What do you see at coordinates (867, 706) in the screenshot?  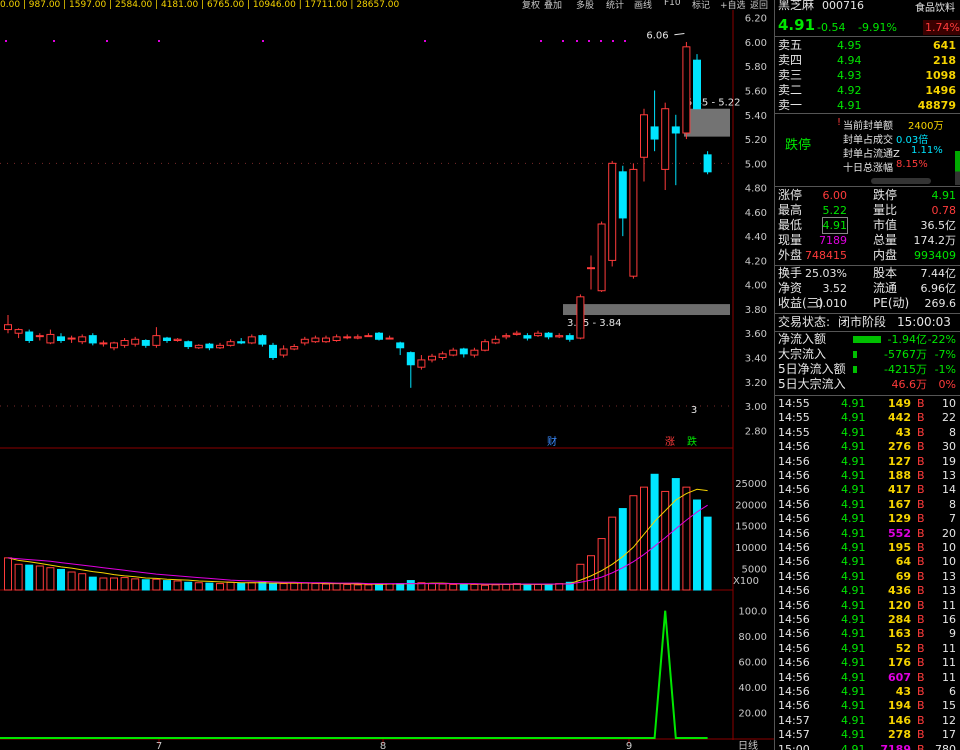 I see `tick-row: 14:56 4.91 194 B 15` at bounding box center [867, 706].